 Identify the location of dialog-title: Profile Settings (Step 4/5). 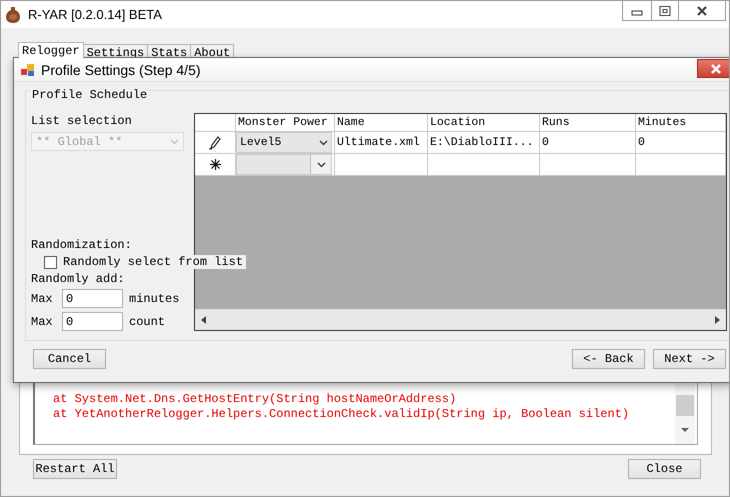
(121, 70).